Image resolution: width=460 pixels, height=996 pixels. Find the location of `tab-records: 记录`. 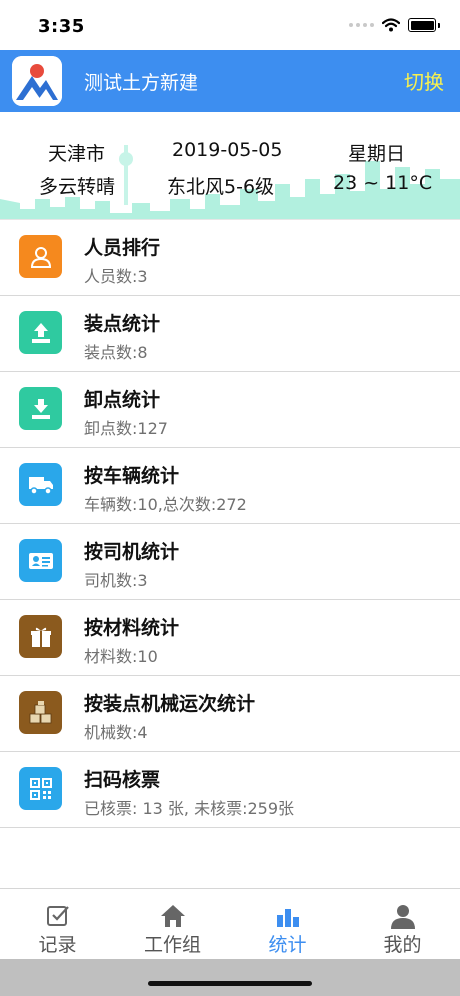

tab-records: 记录 is located at coordinates (57, 924).